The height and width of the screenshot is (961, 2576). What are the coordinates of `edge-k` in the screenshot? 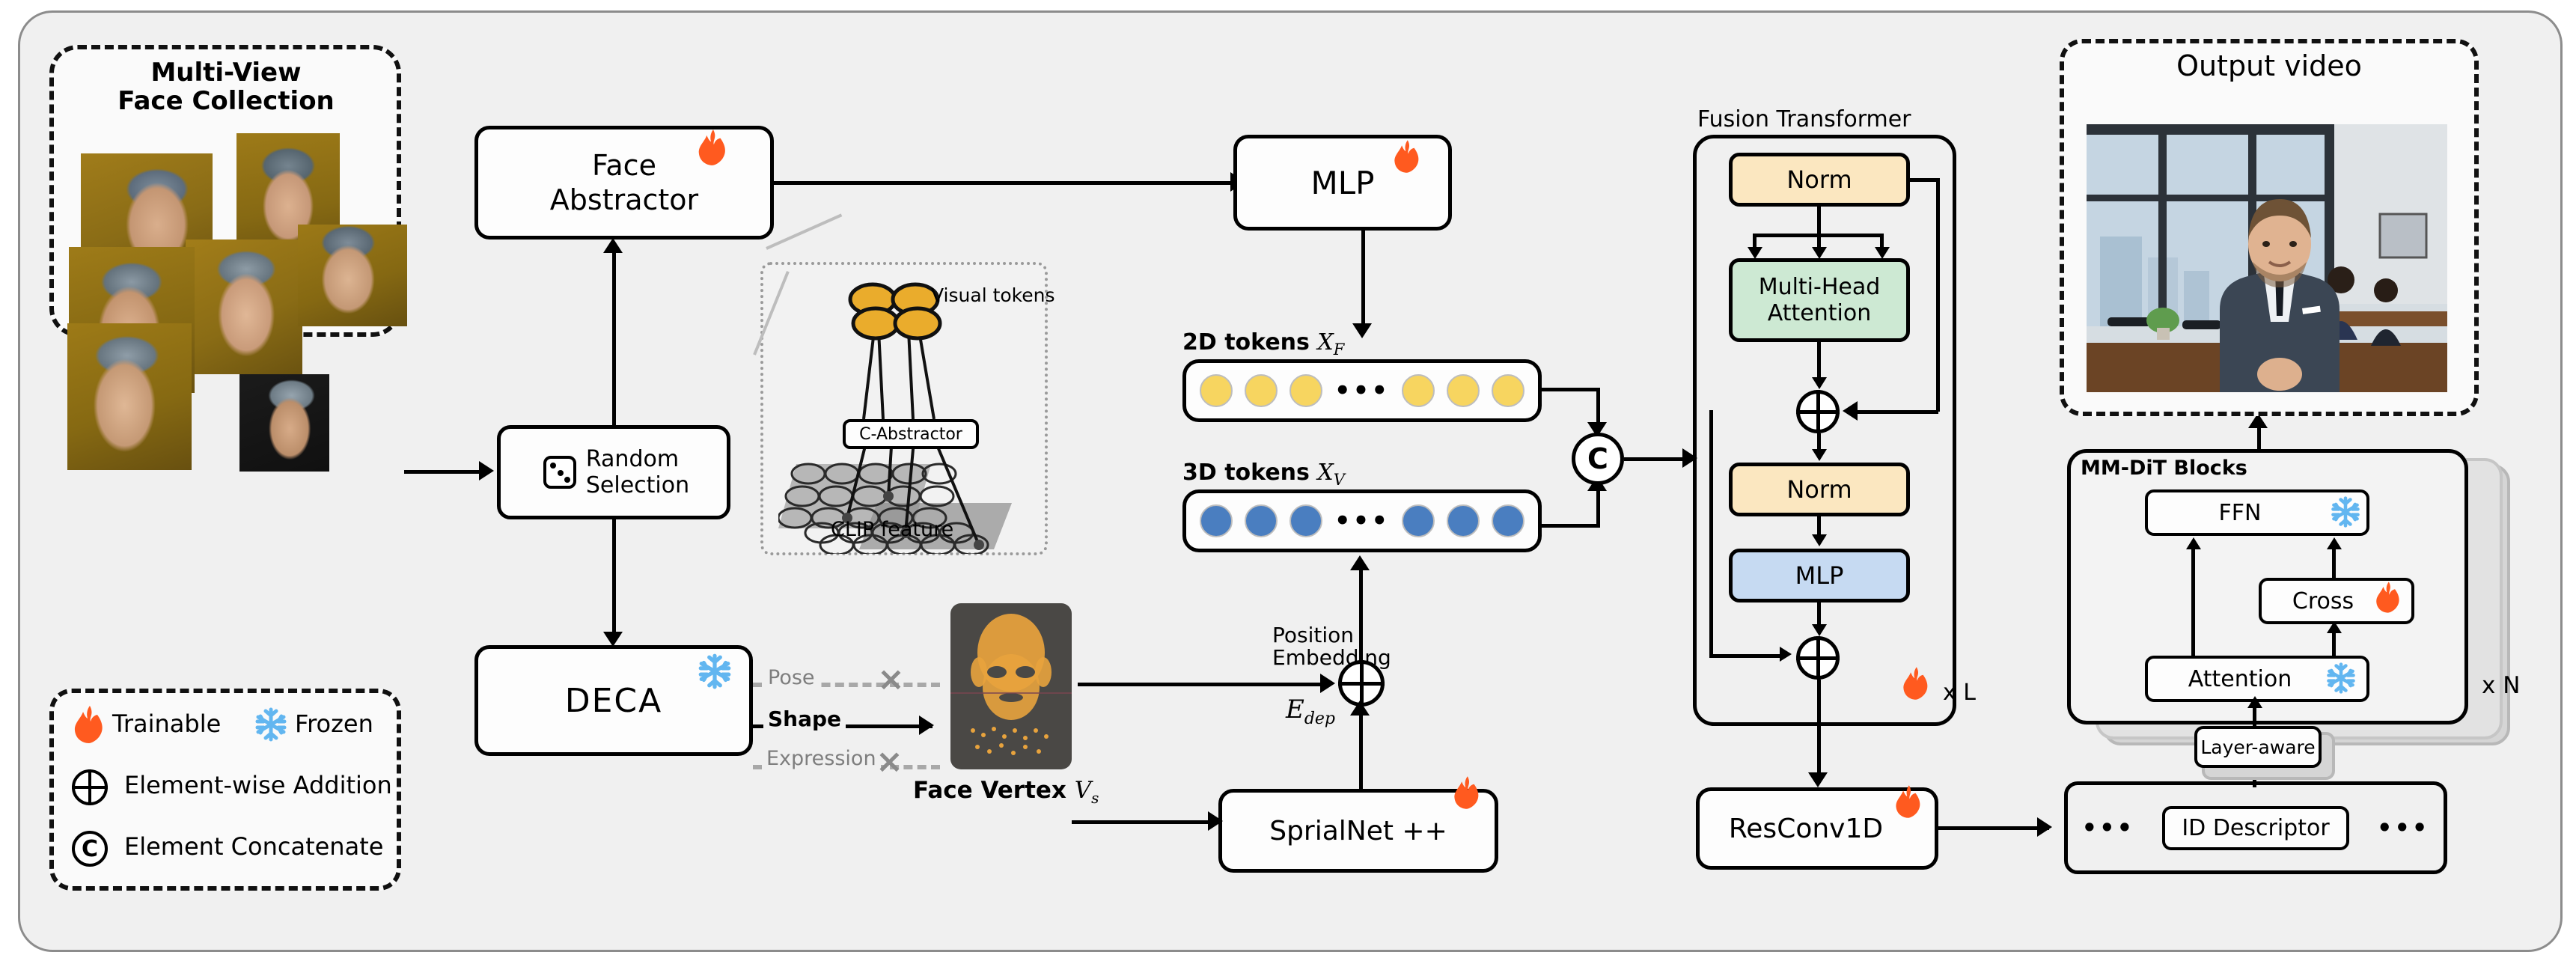 It's located at (1819, 241).